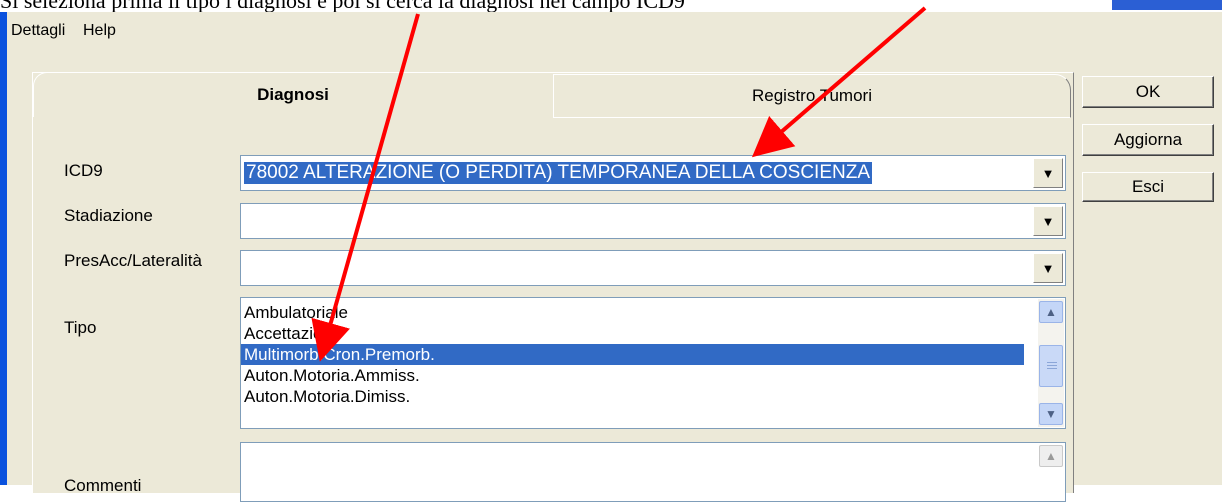 The width and height of the screenshot is (1222, 502). Describe the element at coordinates (1148, 140) in the screenshot. I see `aggiorna-button: Aggiorna` at that location.